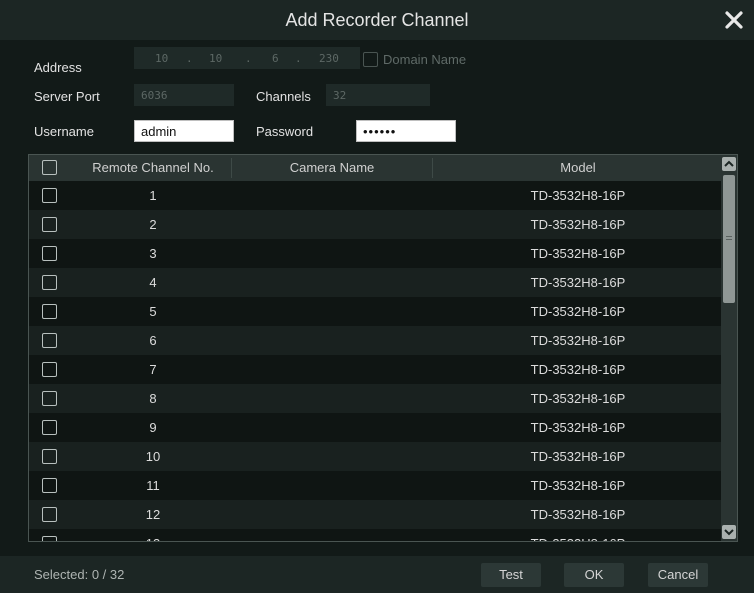  I want to click on remote-channel-no: 2, so click(153, 224).